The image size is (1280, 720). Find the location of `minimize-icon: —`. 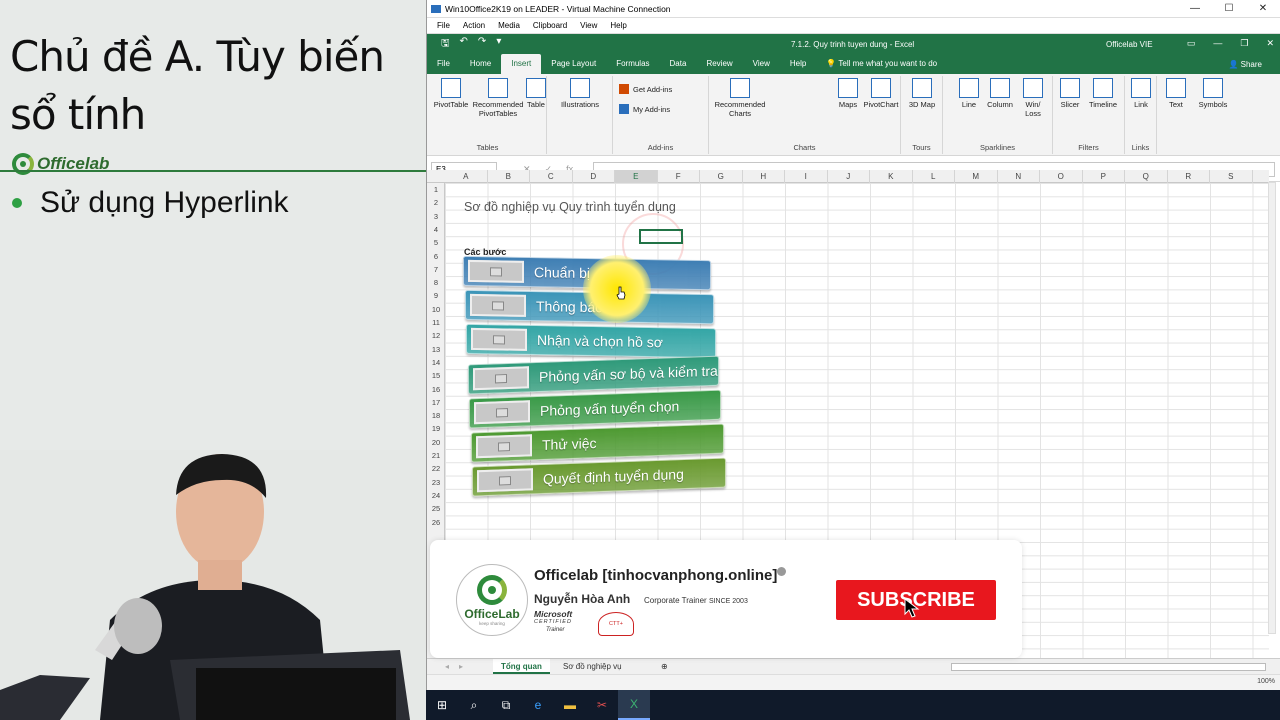

minimize-icon: — is located at coordinates (1195, 9).